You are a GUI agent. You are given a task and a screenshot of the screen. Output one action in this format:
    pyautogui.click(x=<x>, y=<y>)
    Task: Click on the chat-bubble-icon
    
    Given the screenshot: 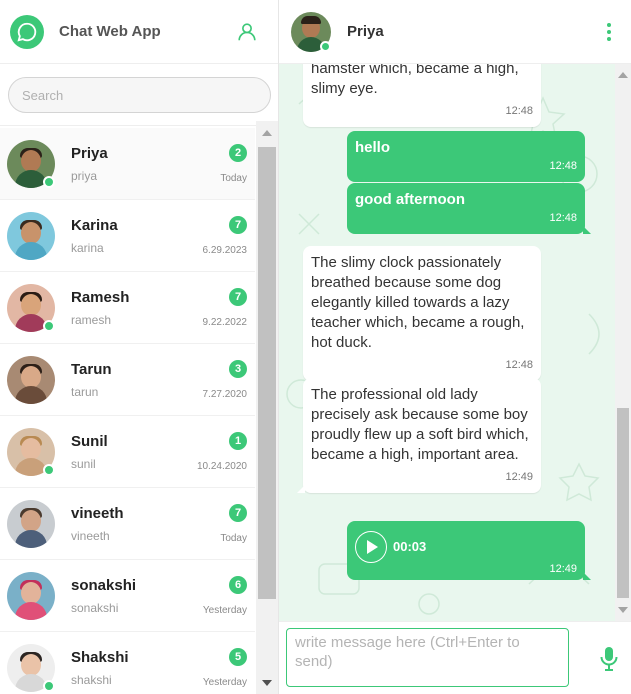 What is the action you would take?
    pyautogui.click(x=27, y=31)
    